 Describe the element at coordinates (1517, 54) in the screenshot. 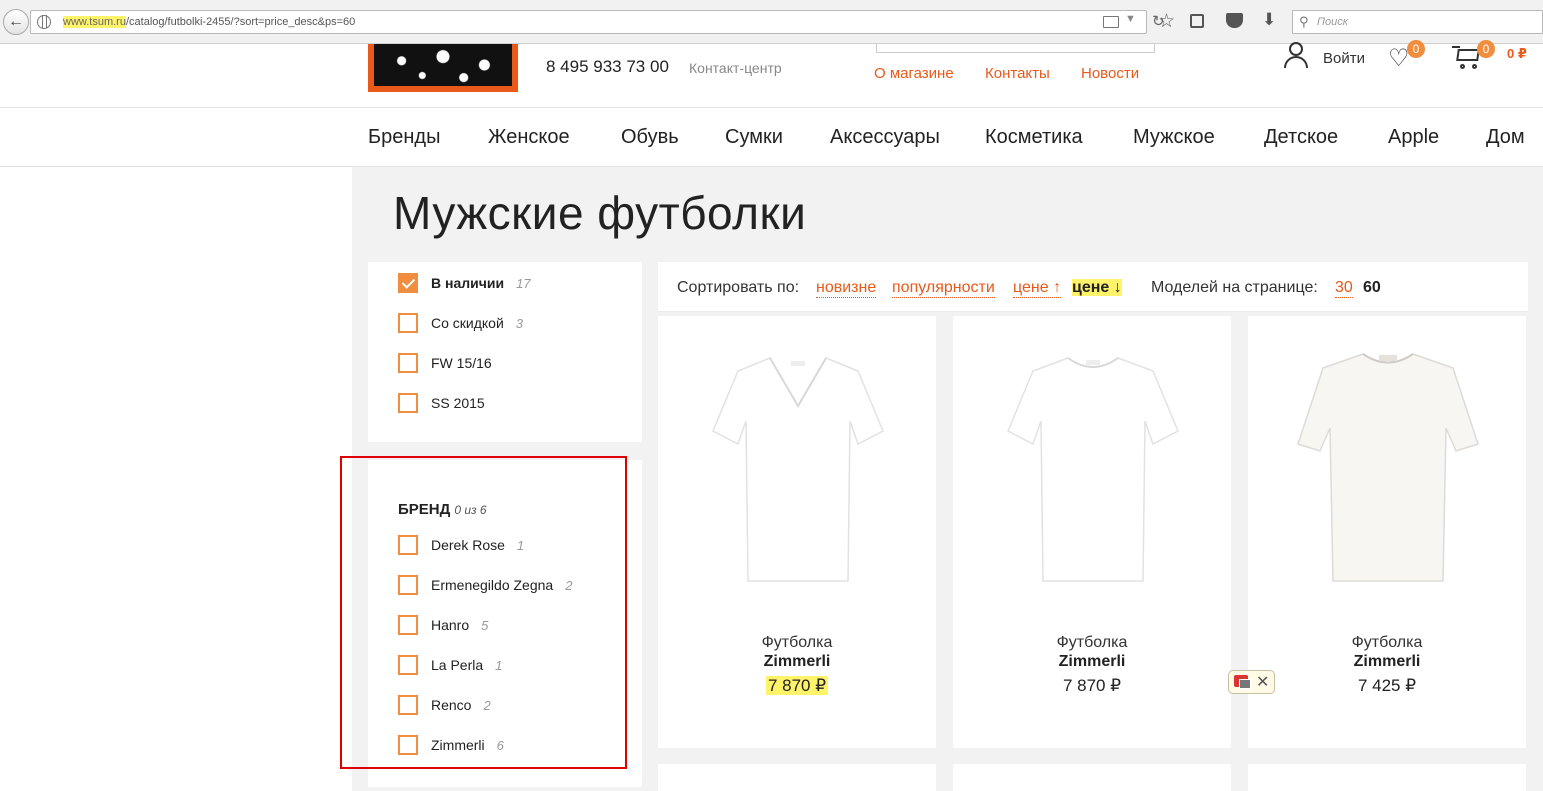

I see `cart-total: 0 ₽` at that location.